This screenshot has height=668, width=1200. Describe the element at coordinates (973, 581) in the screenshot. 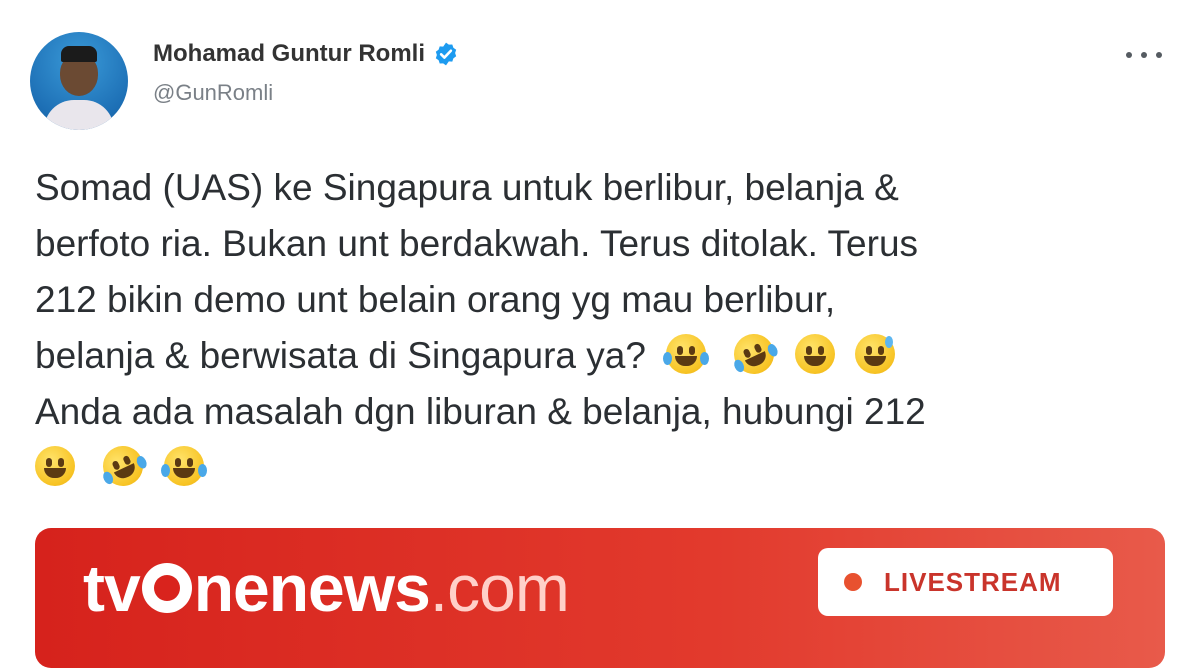

I see `livestream-label: LIVESTREAM` at that location.